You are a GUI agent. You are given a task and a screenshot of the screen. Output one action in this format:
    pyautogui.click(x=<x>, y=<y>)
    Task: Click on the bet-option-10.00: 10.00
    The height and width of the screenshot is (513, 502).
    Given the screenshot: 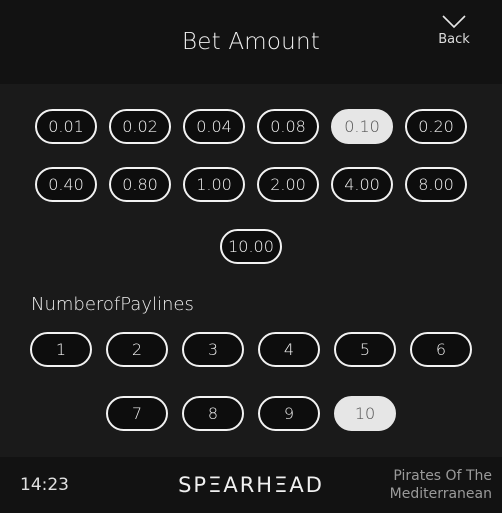 What is the action you would take?
    pyautogui.click(x=251, y=246)
    